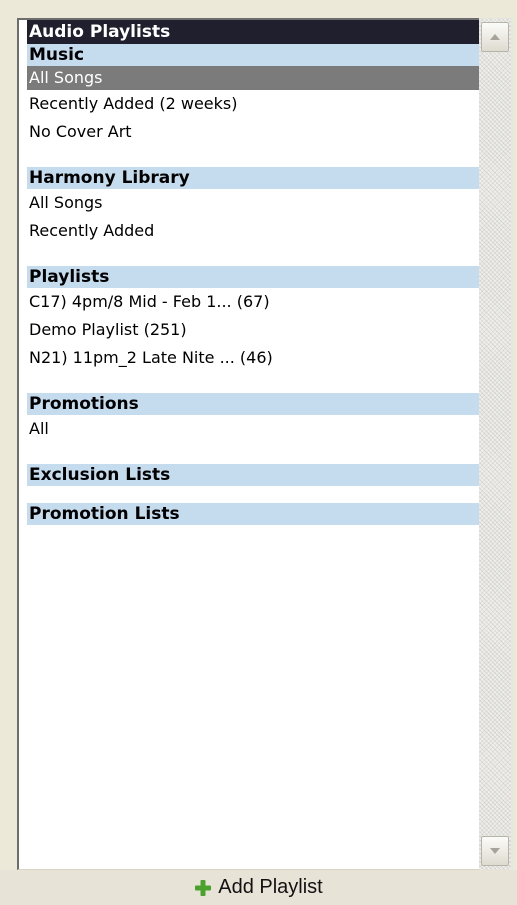 The width and height of the screenshot is (517, 905). I want to click on list-item-music-no-cover-art: No Cover Art, so click(253, 132).